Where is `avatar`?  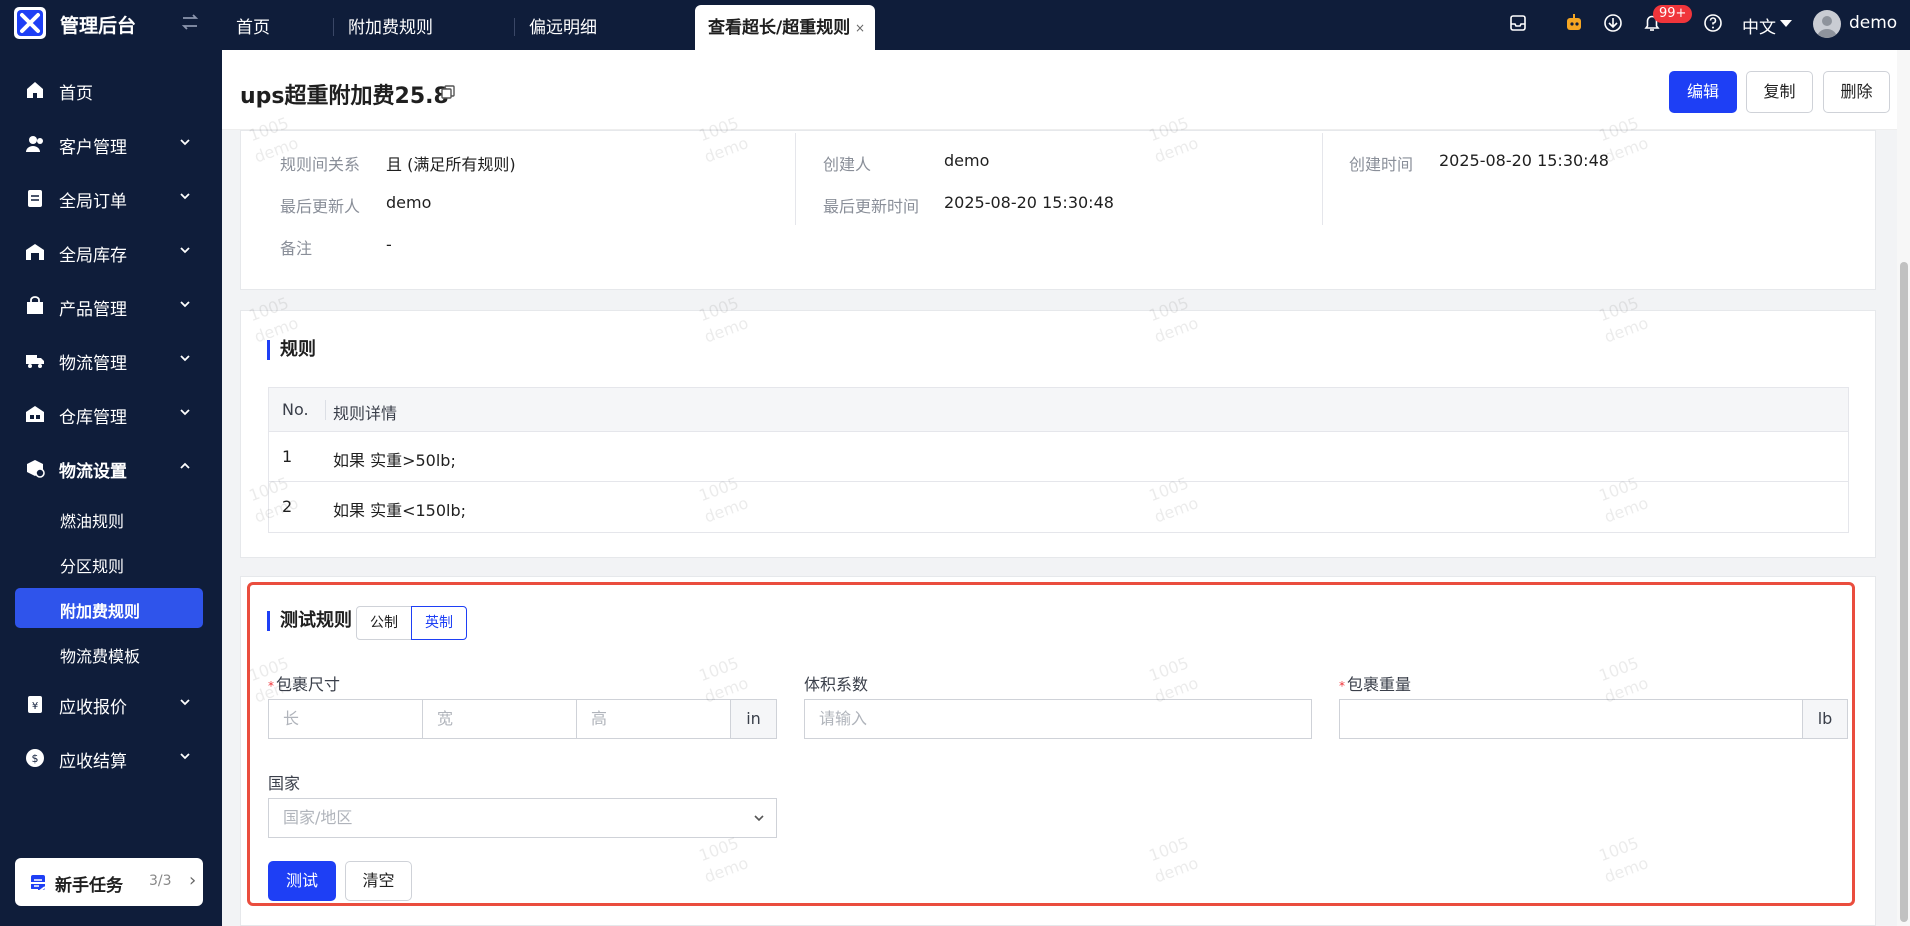
avatar is located at coordinates (1827, 24).